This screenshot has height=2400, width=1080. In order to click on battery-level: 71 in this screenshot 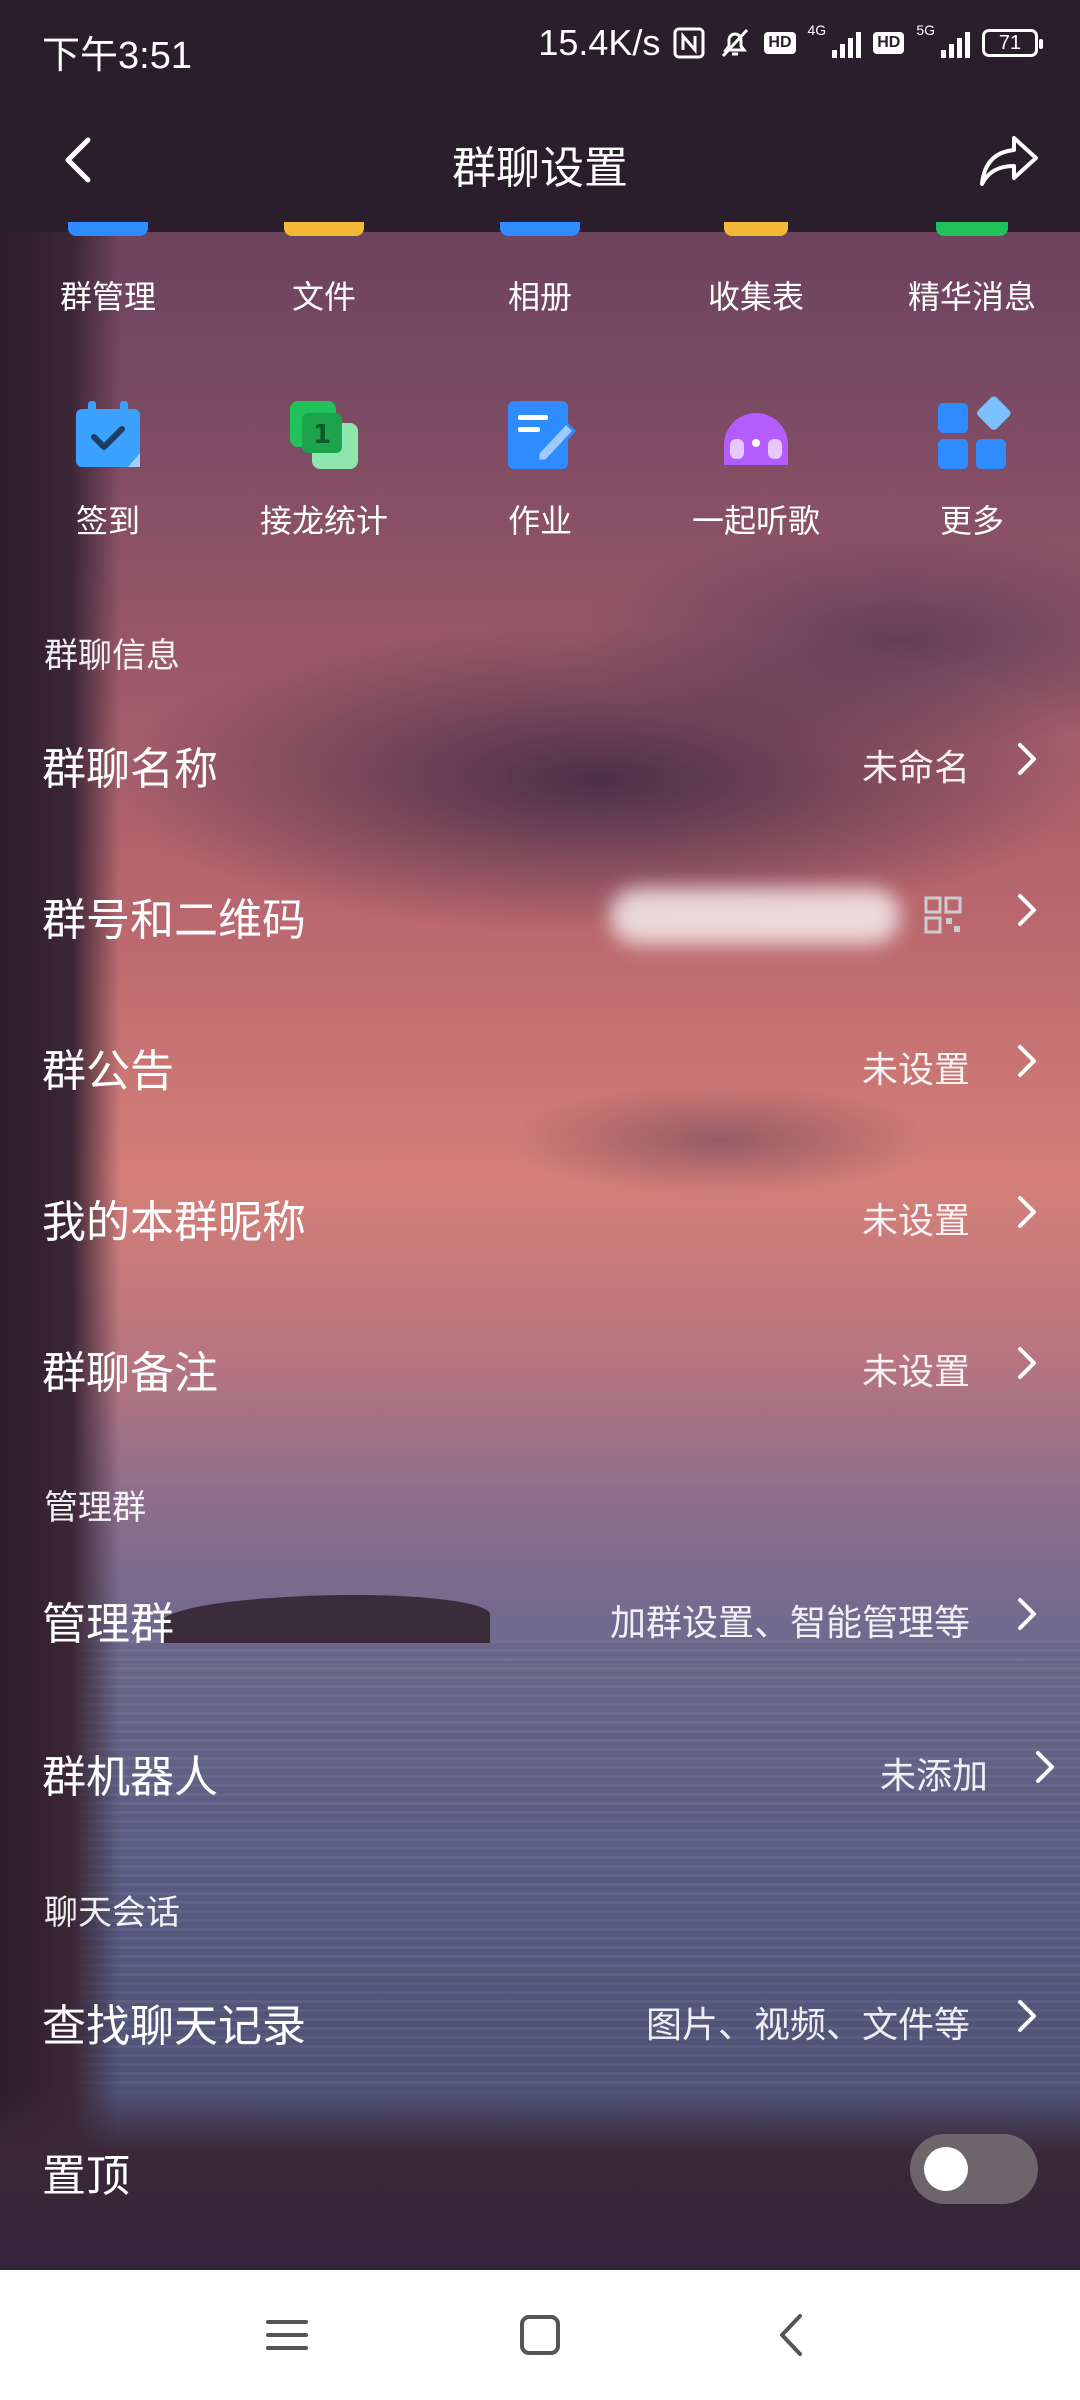, I will do `click(1010, 42)`.